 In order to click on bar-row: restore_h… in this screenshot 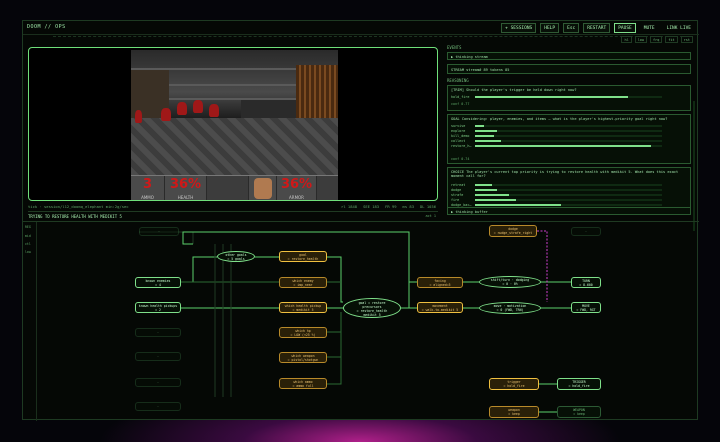, I will do `click(568, 145)`.